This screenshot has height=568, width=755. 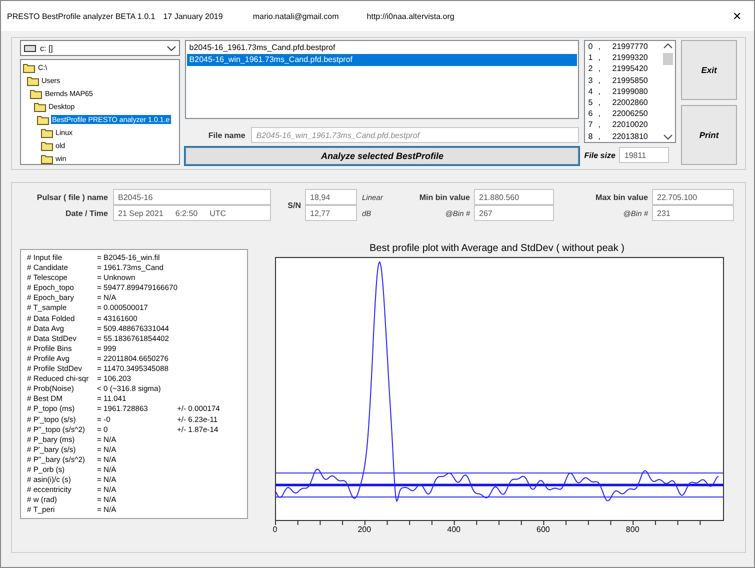 What do you see at coordinates (591, 102) in the screenshot?
I see `bin-index: 5` at bounding box center [591, 102].